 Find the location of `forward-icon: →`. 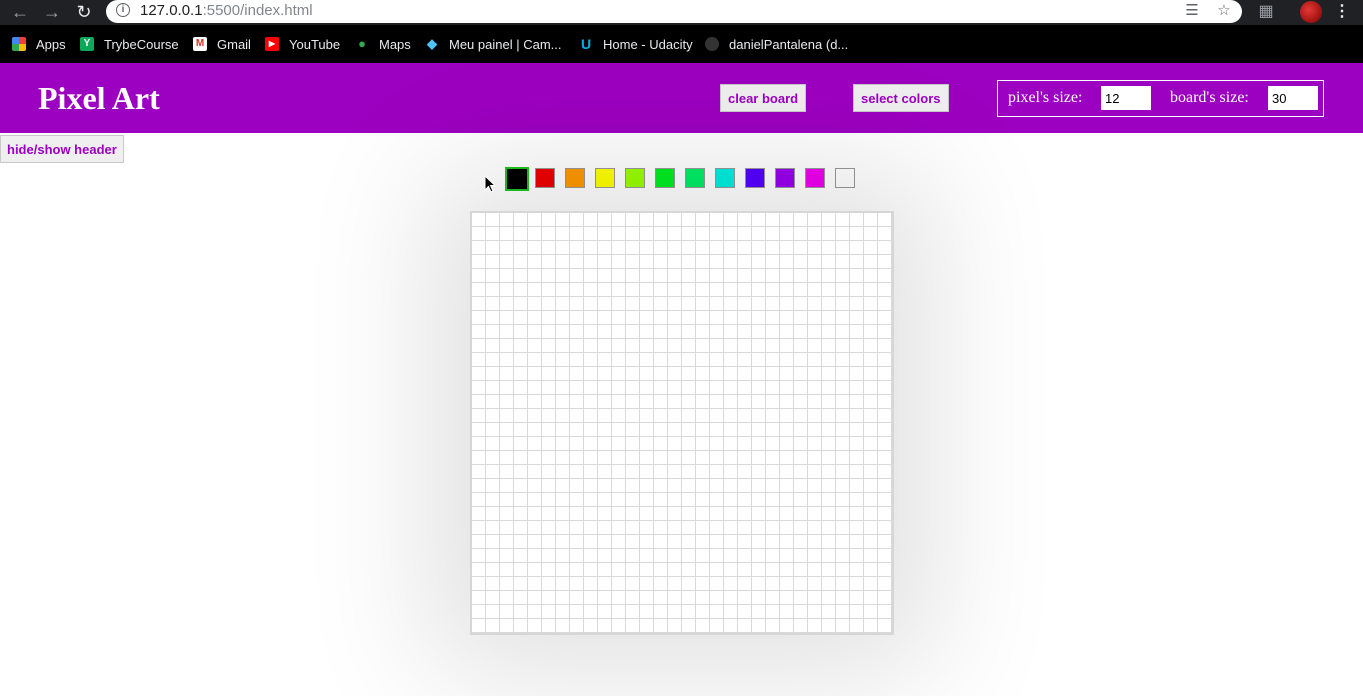

forward-icon: → is located at coordinates (52, 12).